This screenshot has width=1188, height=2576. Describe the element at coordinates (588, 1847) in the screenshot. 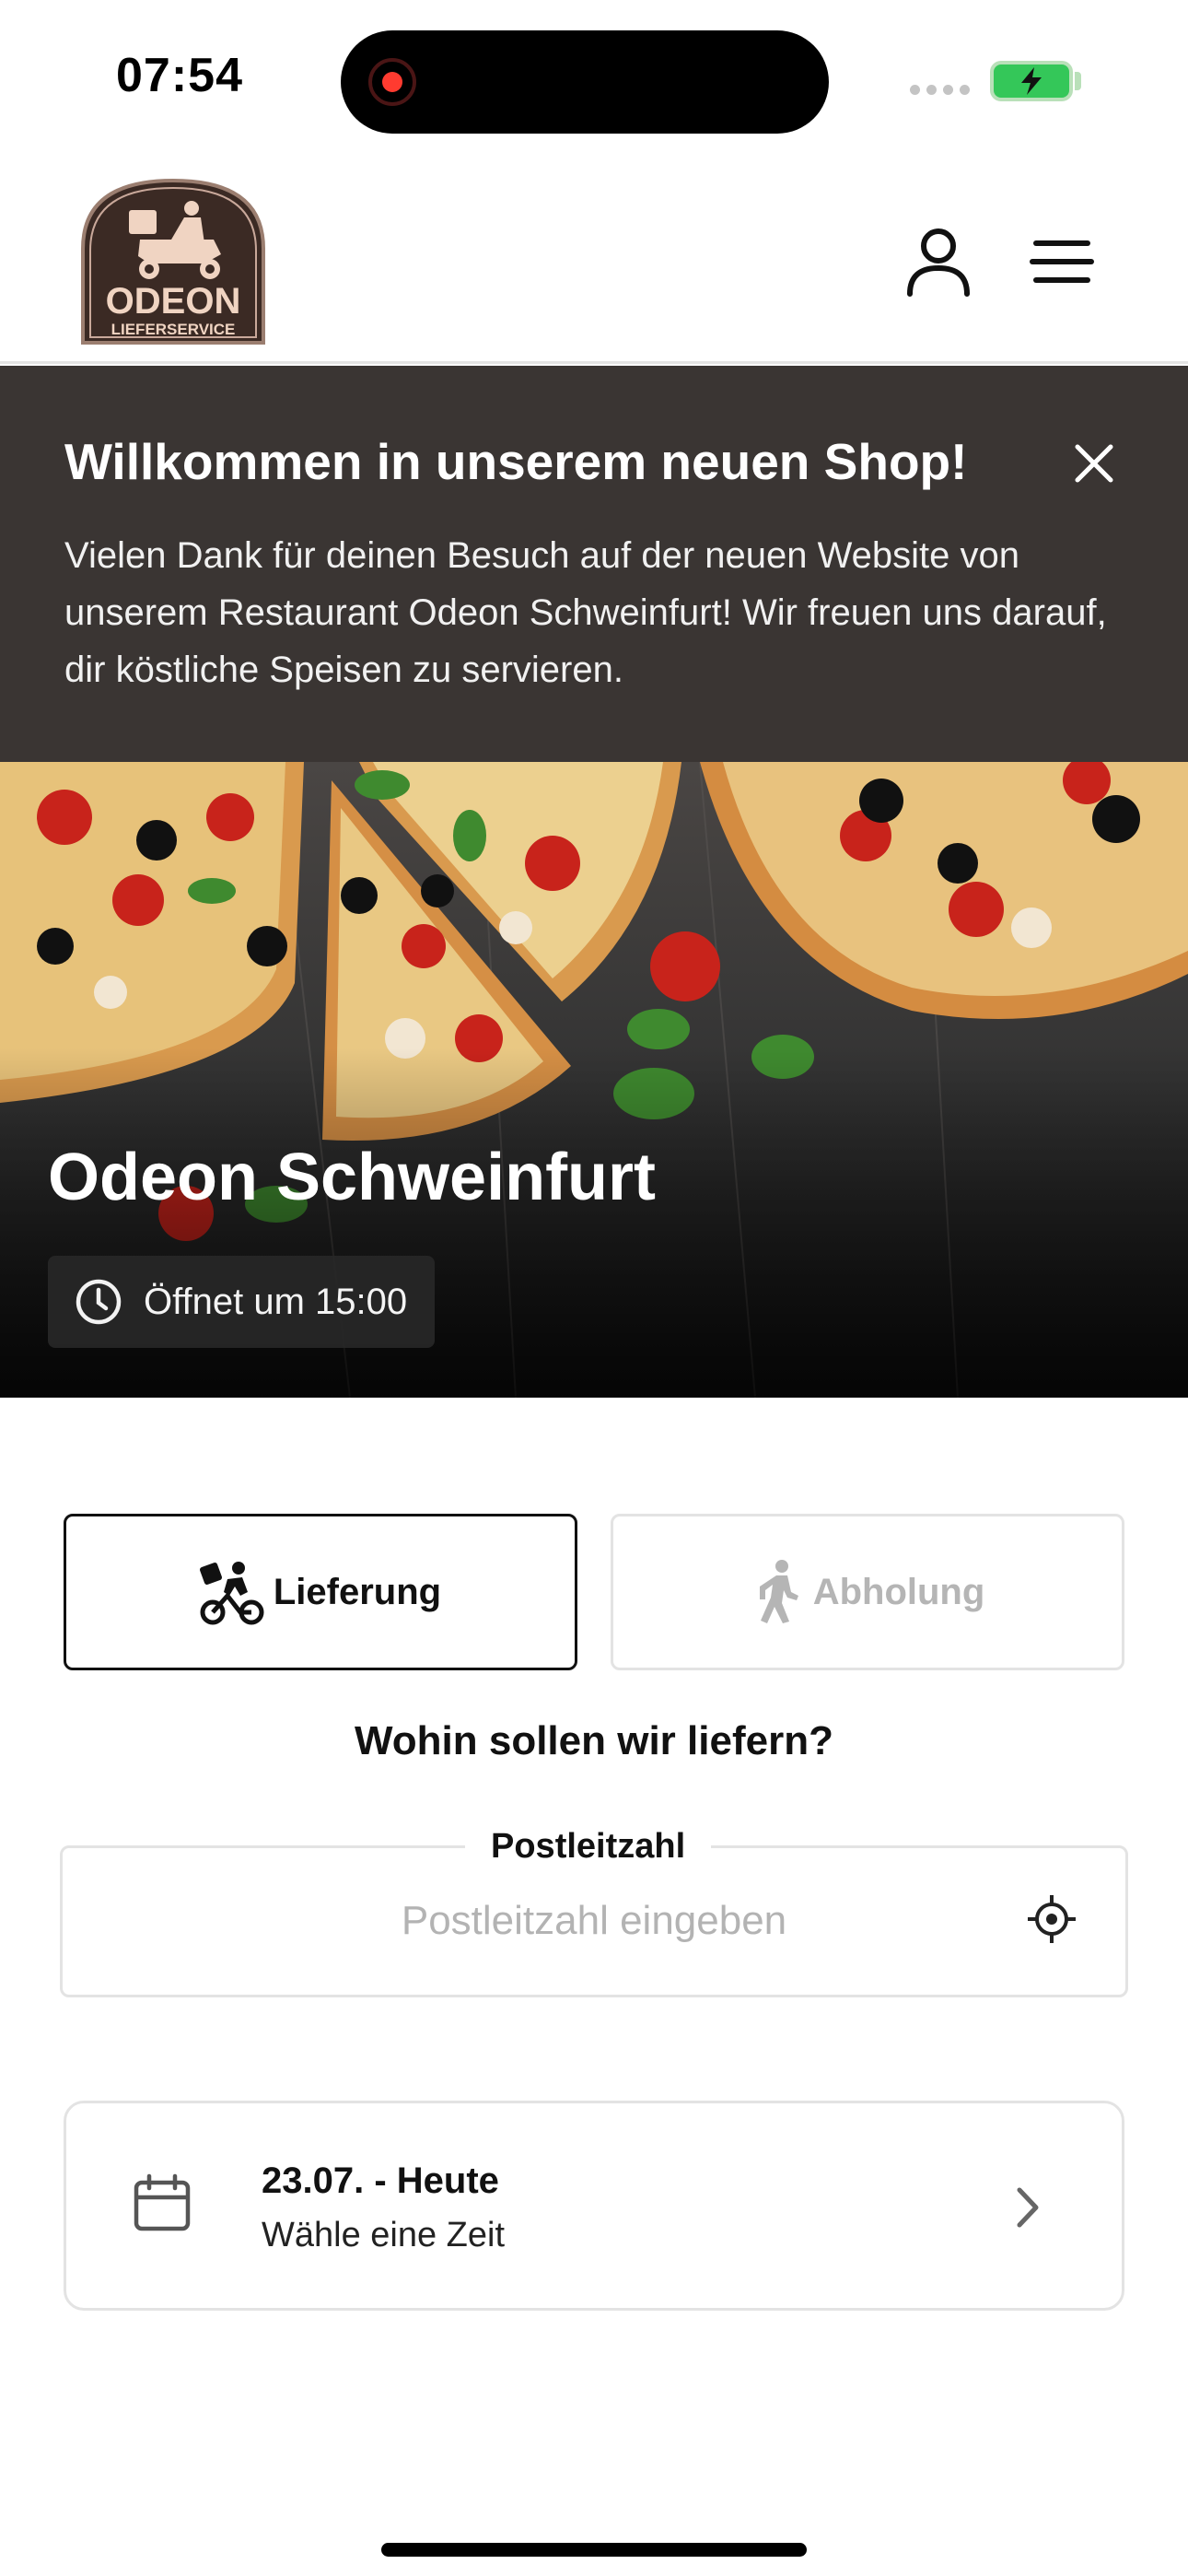

I see `zip-field-label: Postleitzahl` at that location.